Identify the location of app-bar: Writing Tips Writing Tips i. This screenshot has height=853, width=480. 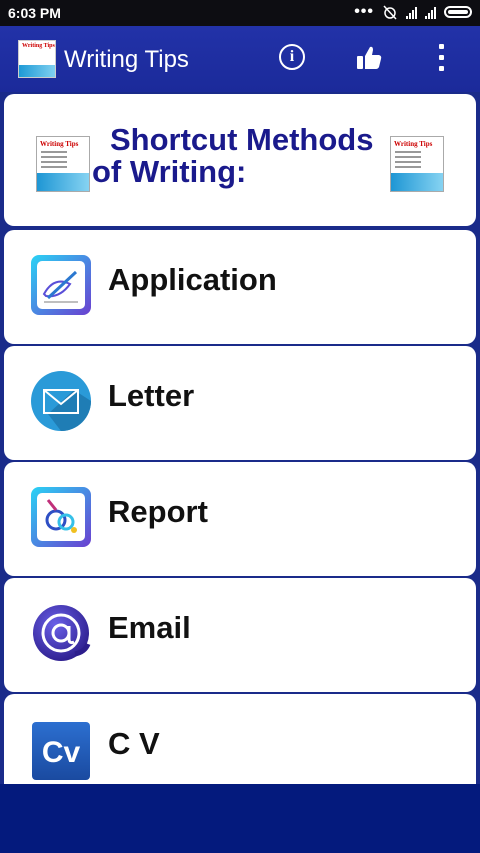
(240, 59).